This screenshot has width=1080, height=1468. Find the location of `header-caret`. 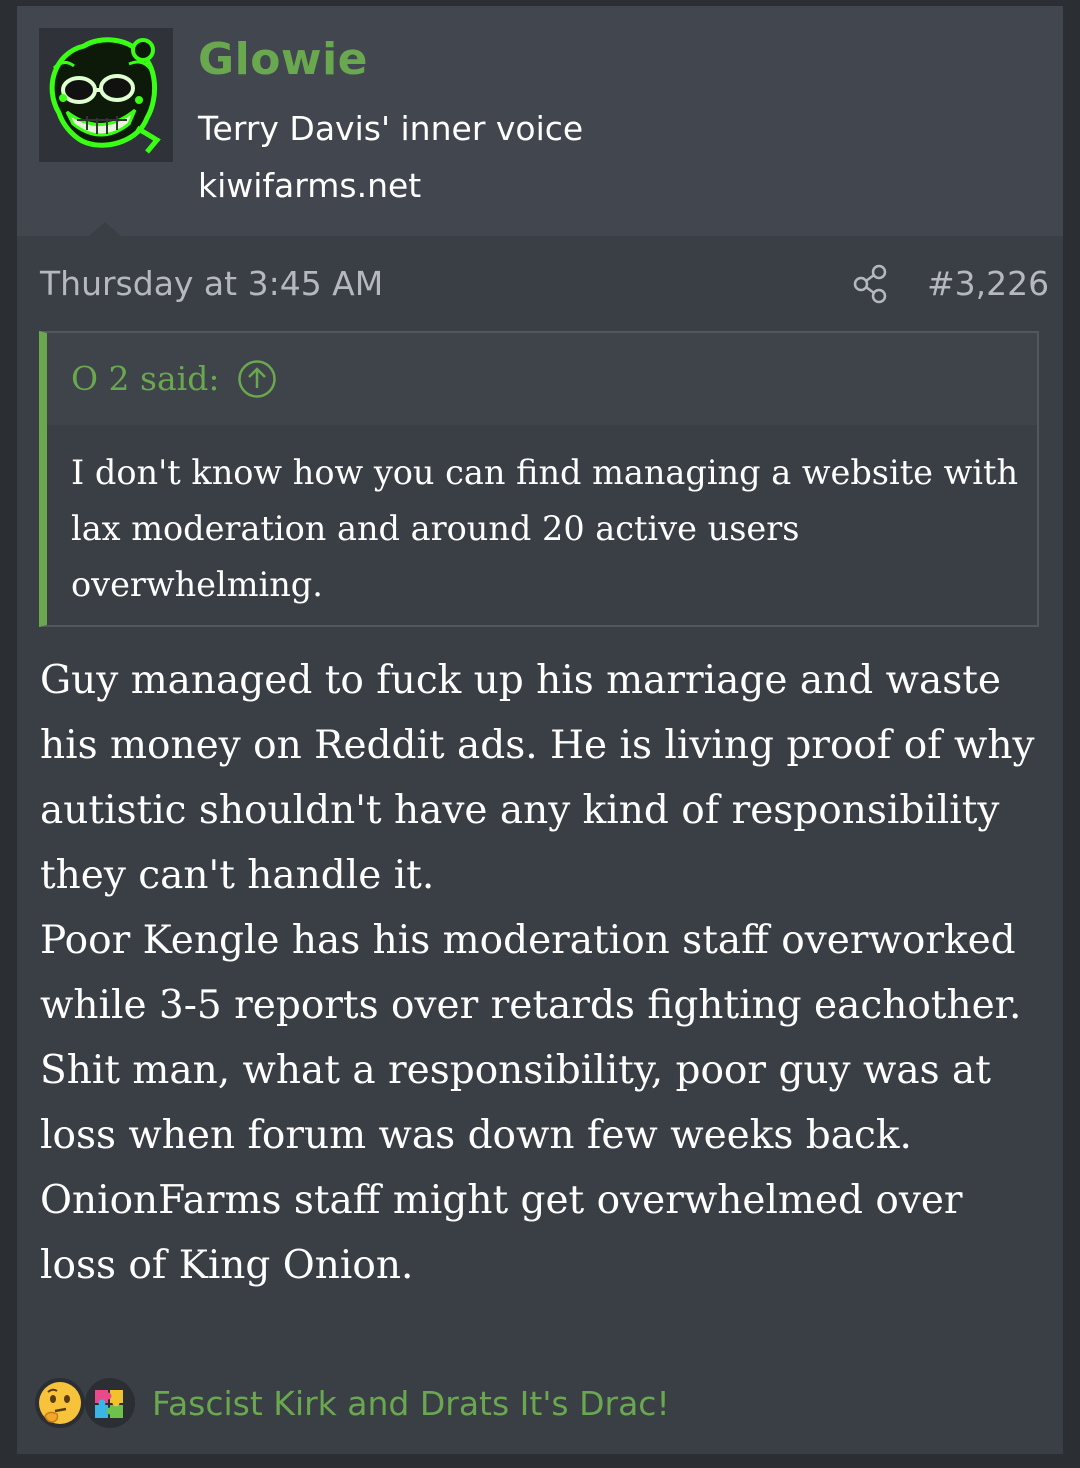

header-caret is located at coordinates (105, 229).